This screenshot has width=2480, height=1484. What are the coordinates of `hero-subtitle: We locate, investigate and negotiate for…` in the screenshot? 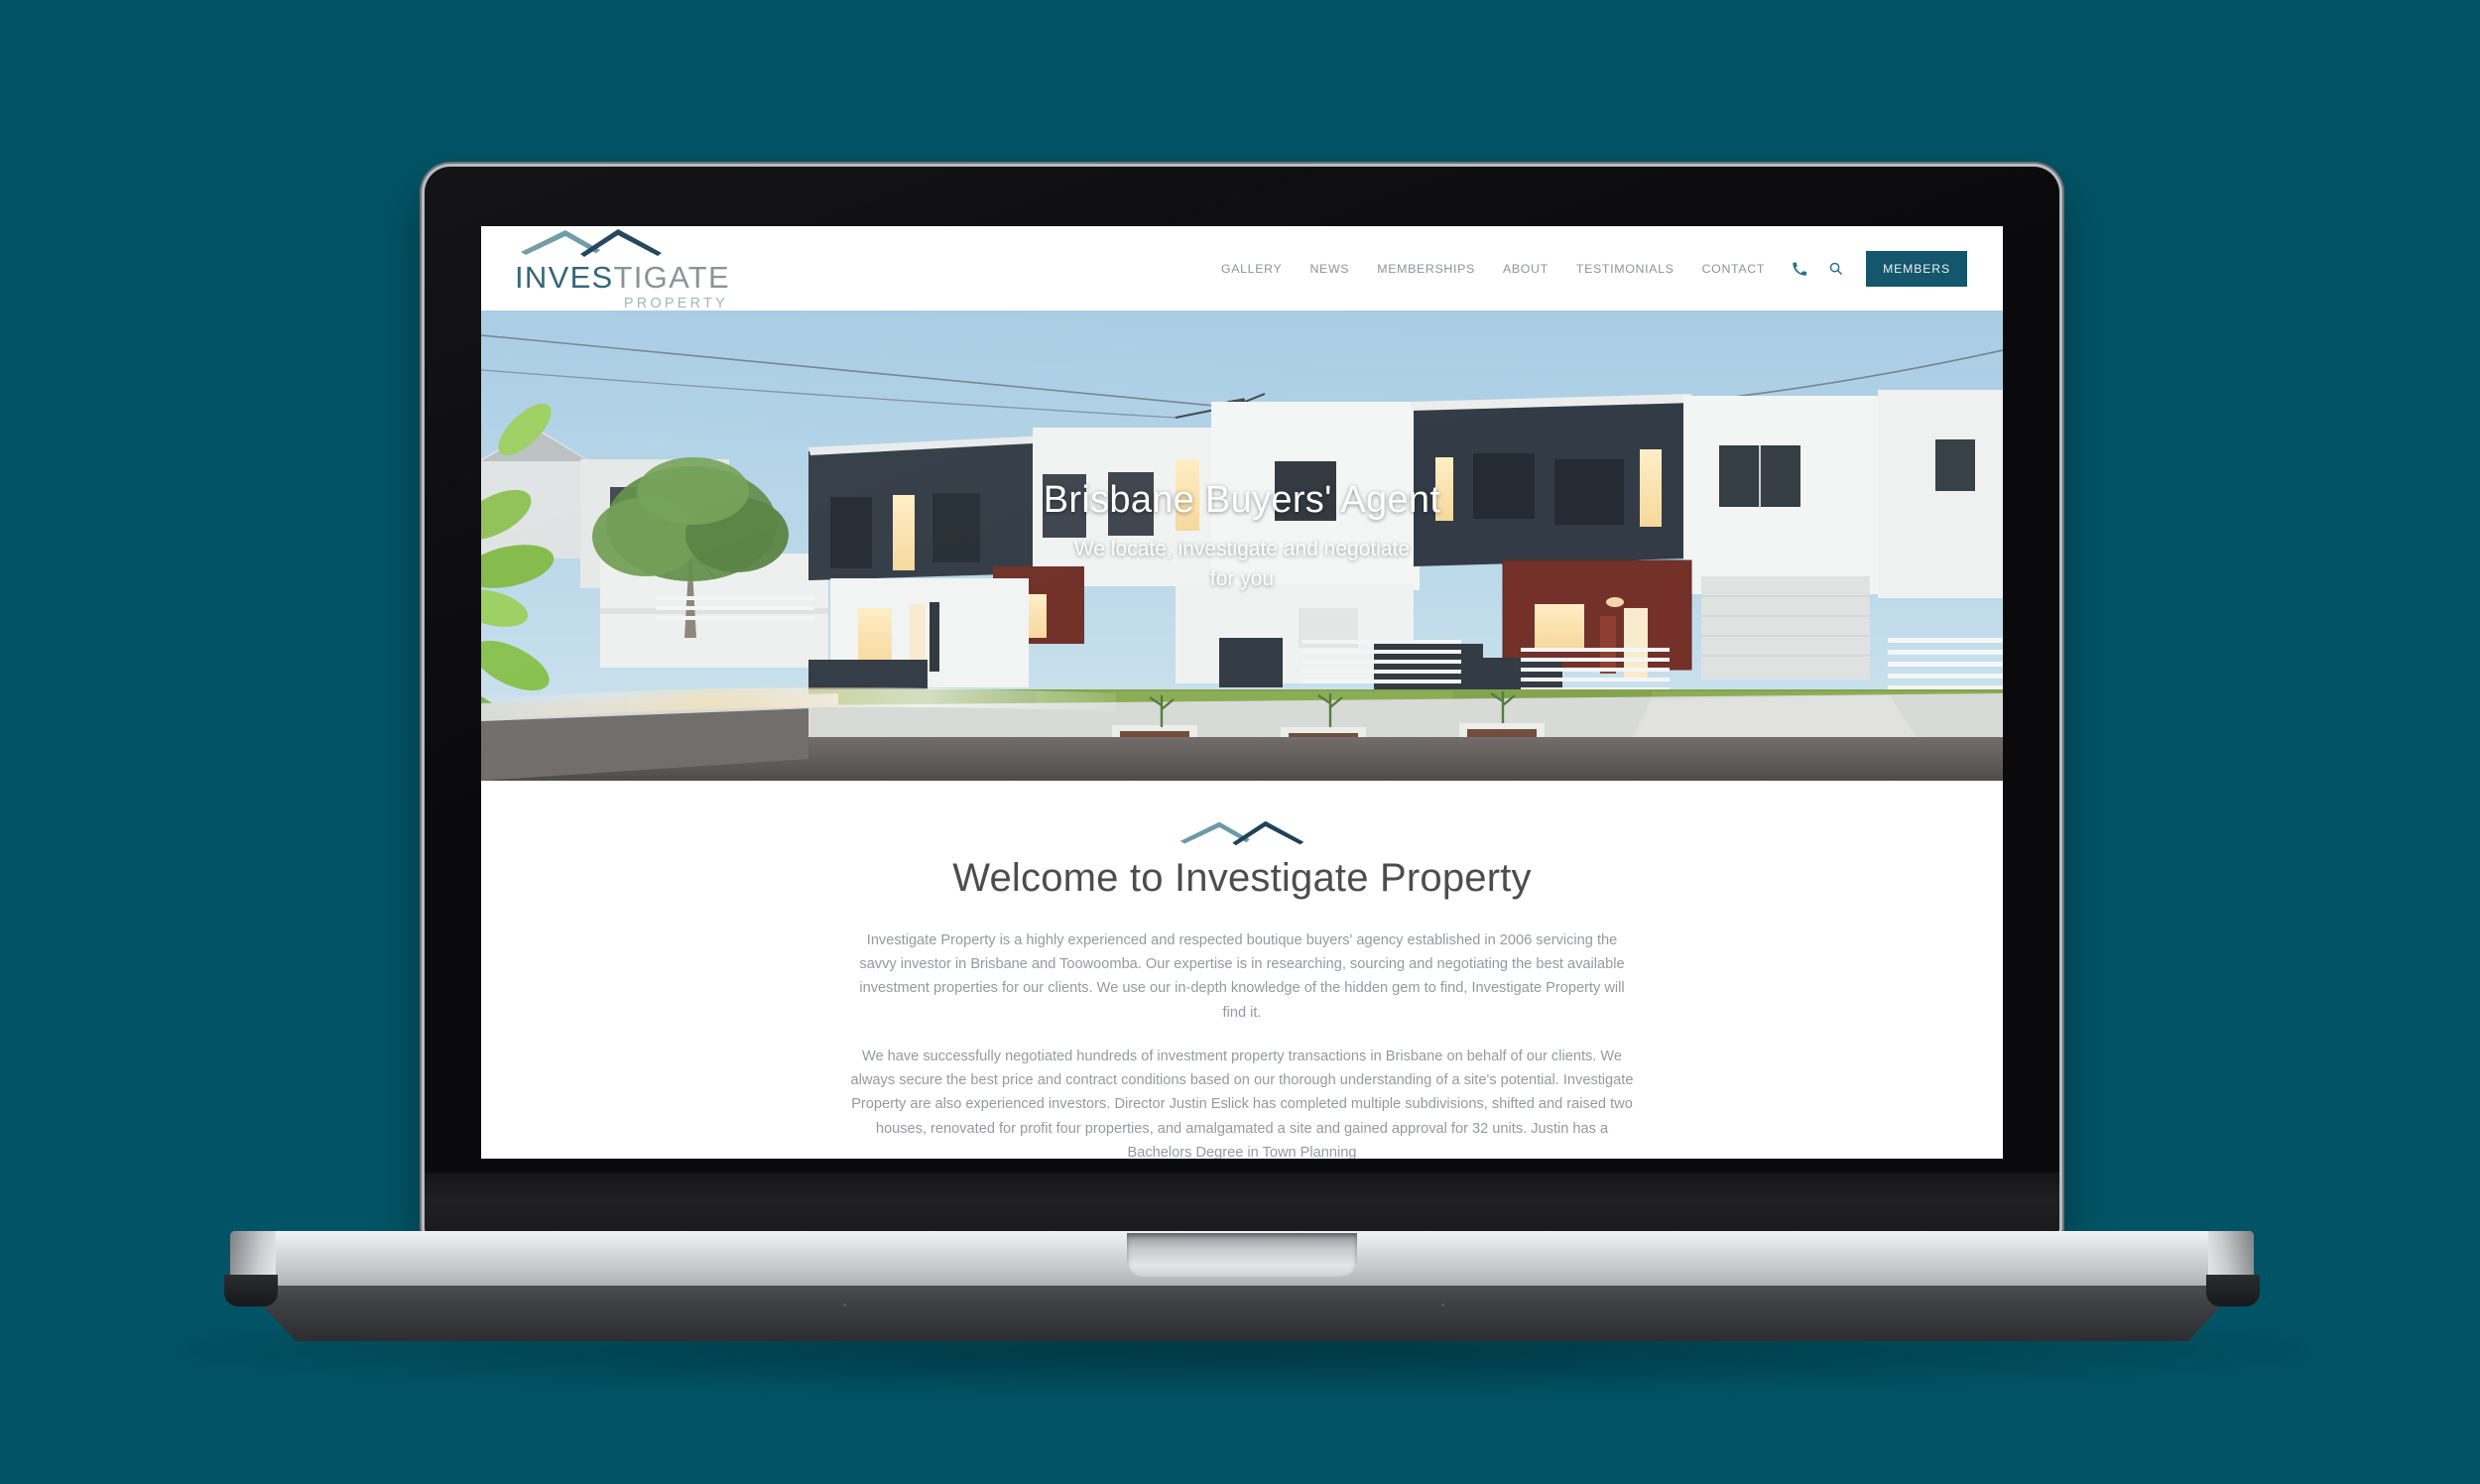 It's located at (1242, 564).